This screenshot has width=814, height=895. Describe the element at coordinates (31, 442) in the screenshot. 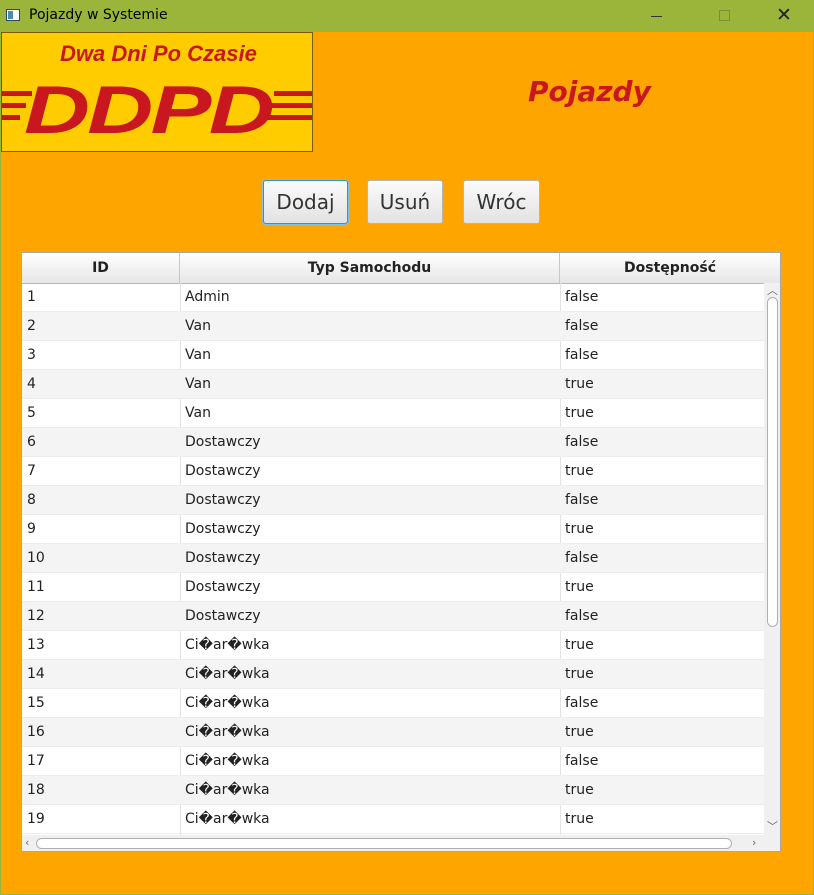

I see `cell-id: 6` at that location.